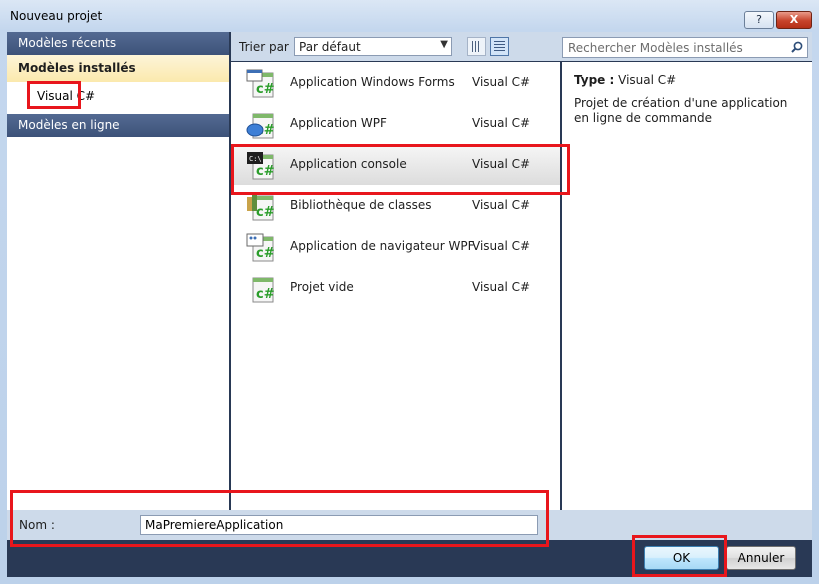 The image size is (819, 584). I want to click on title-bar: Nouveau projet ? X, so click(409, 16).